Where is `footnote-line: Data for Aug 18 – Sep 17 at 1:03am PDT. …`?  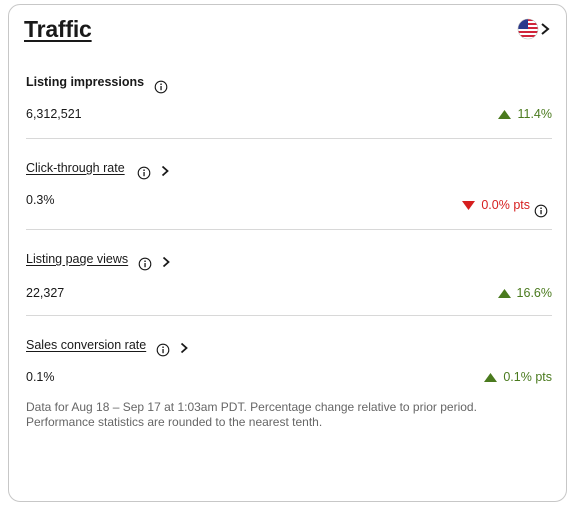
footnote-line: Data for Aug 18 – Sep 17 at 1:03am PDT. … is located at coordinates (251, 407).